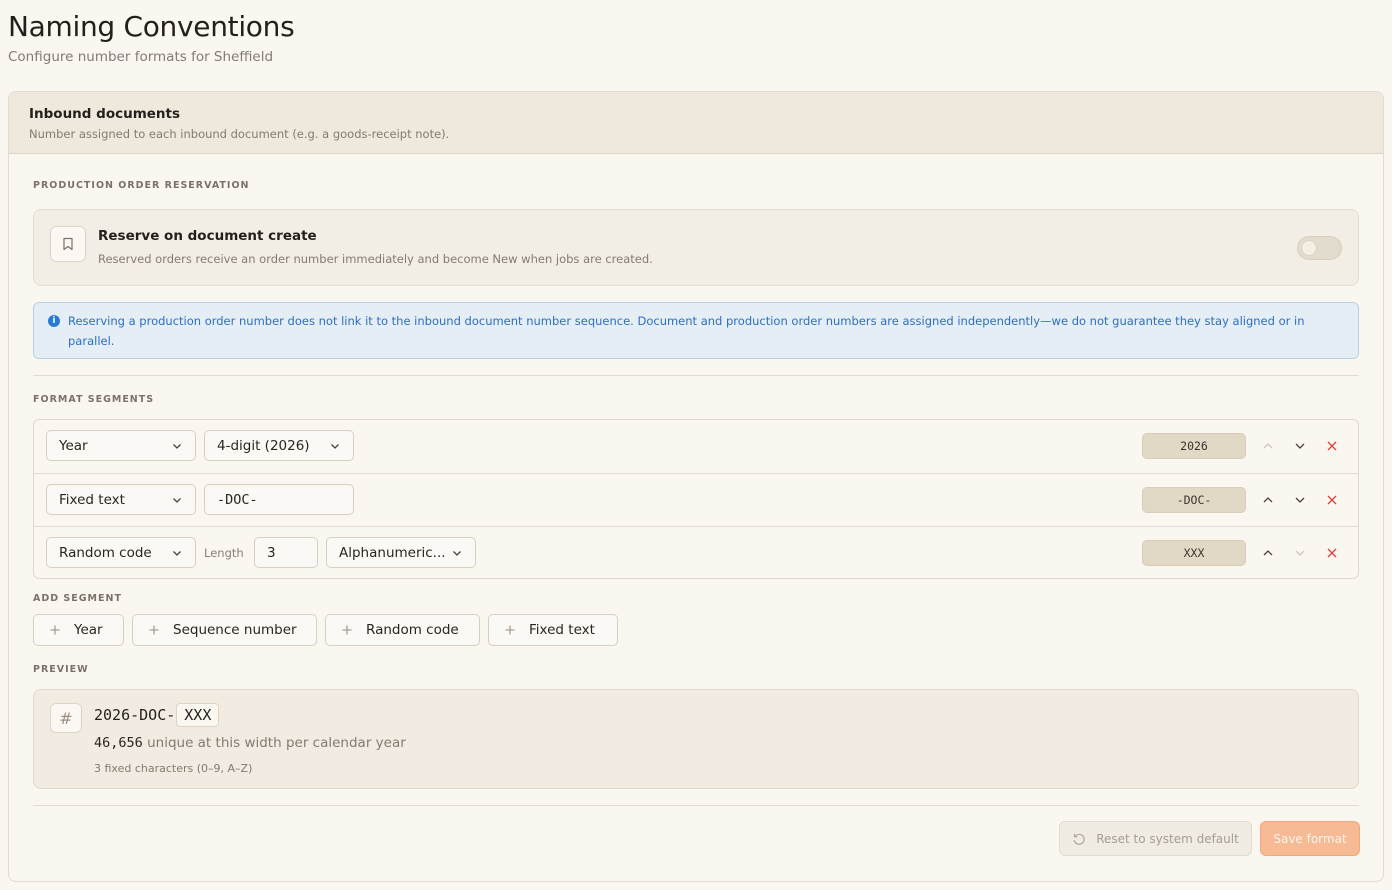 The width and height of the screenshot is (1392, 890). What do you see at coordinates (141, 57) in the screenshot?
I see `page-subtitle: Configure number formats for Sheffield` at bounding box center [141, 57].